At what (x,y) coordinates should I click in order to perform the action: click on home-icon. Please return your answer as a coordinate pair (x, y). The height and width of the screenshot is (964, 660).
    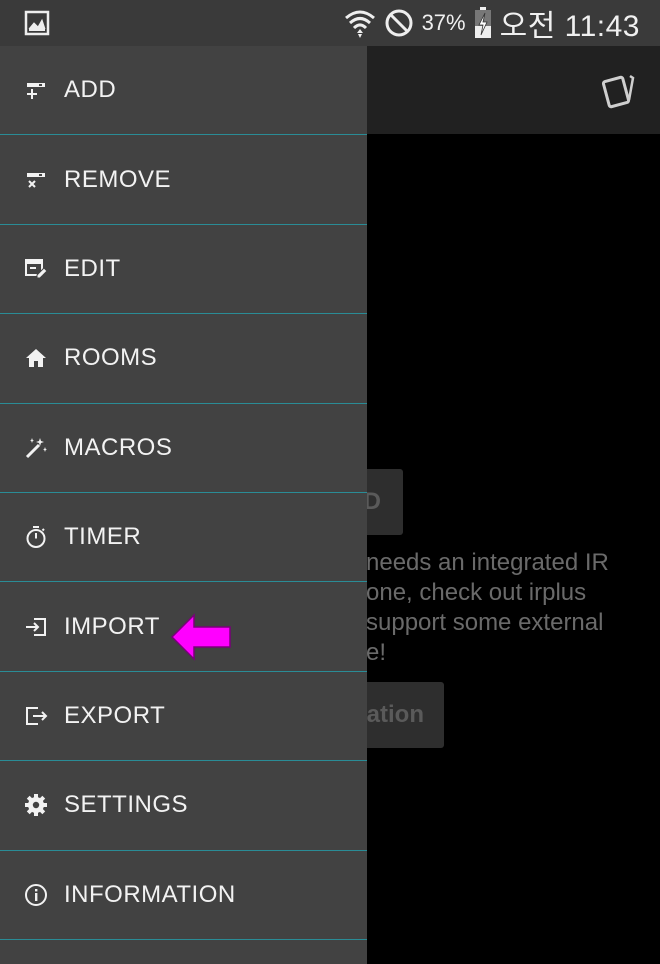
    Looking at the image, I should click on (36, 358).